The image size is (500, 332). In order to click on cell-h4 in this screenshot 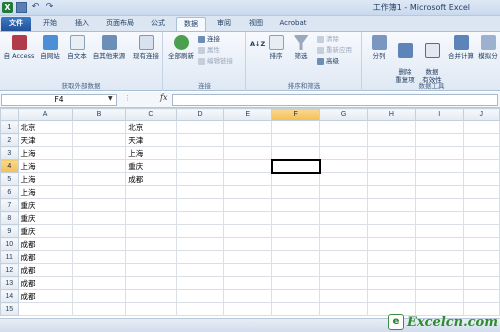, I will do `click(391, 166)`.